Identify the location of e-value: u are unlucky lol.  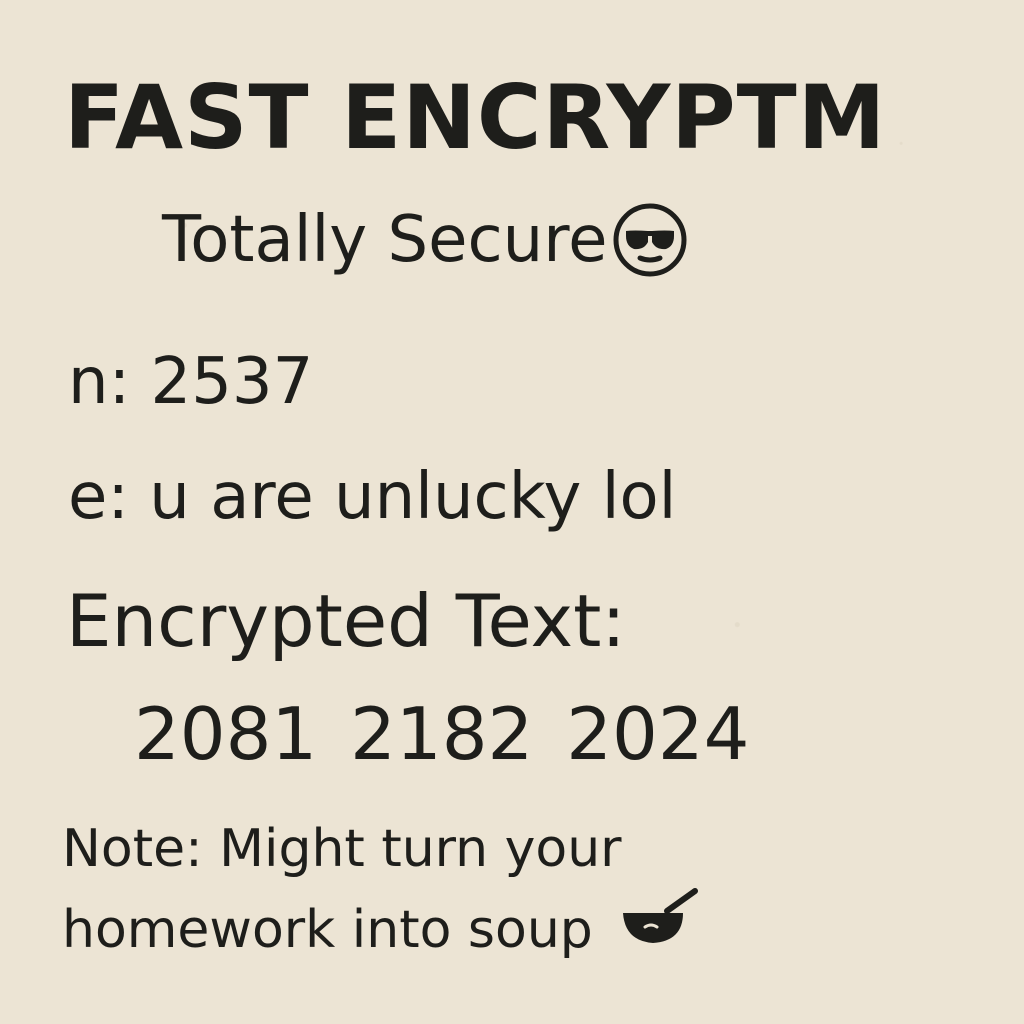
(413, 497).